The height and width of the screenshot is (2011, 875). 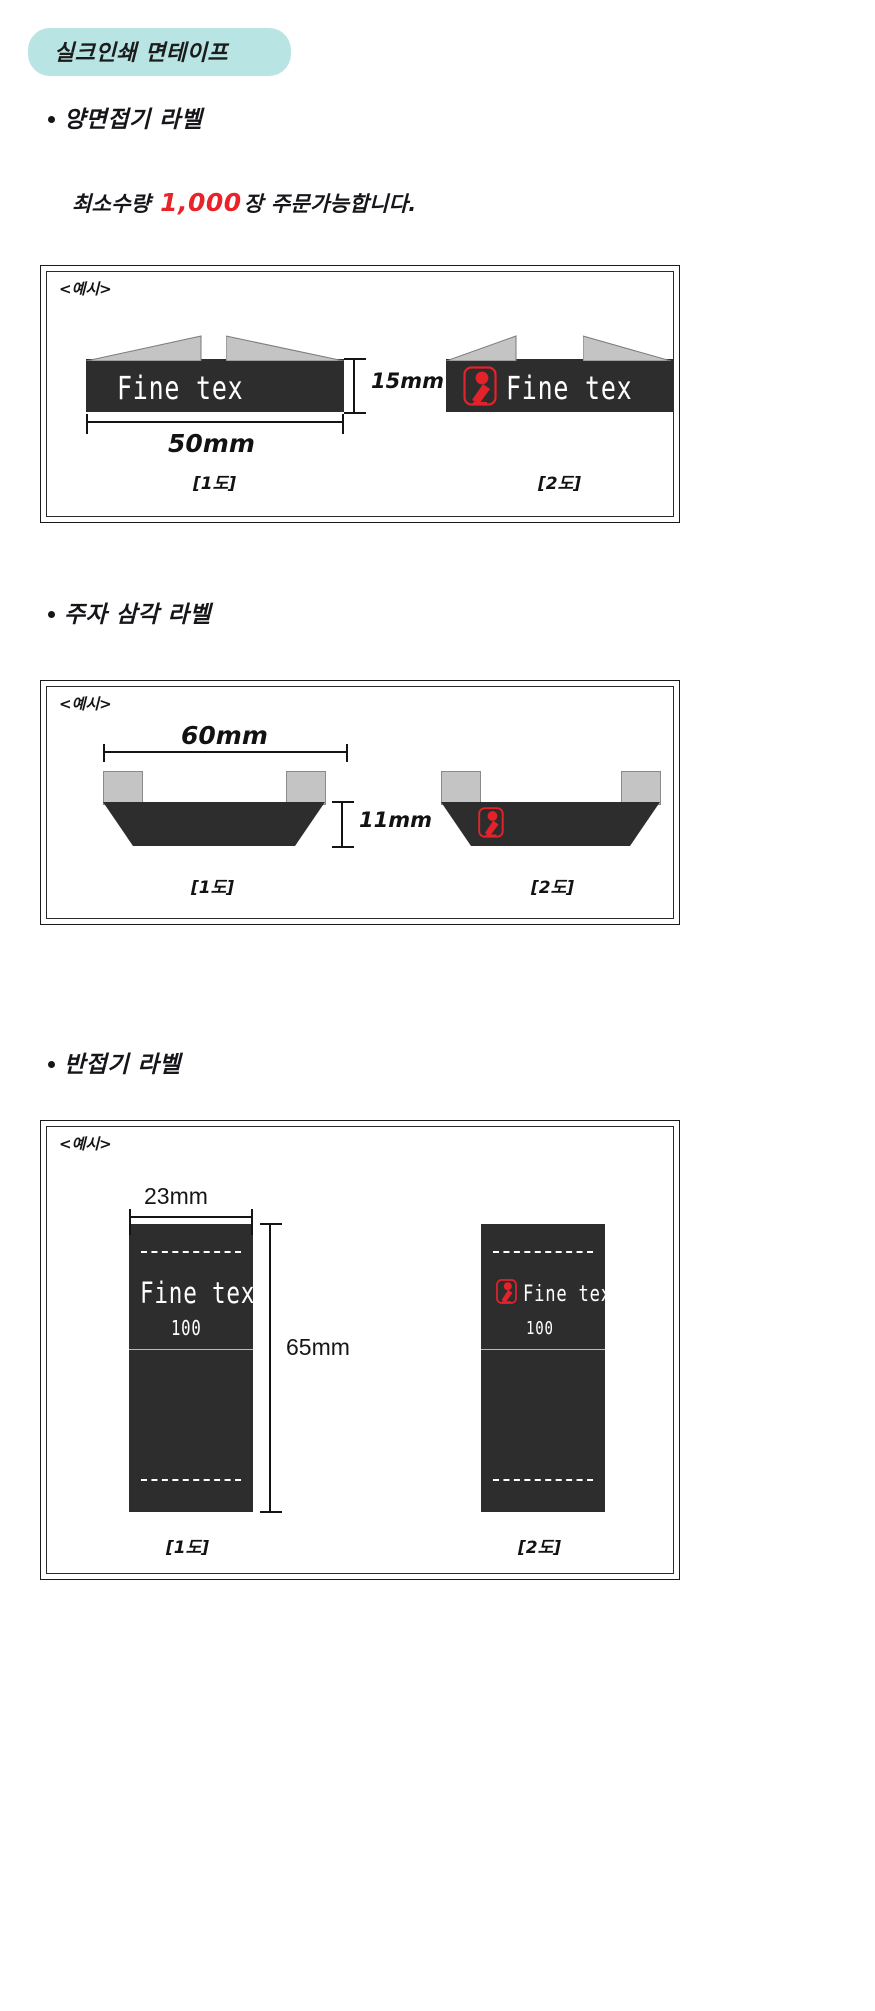 What do you see at coordinates (198, 1293) in the screenshot?
I see `tall-label-brand-1do: Fine tex` at bounding box center [198, 1293].